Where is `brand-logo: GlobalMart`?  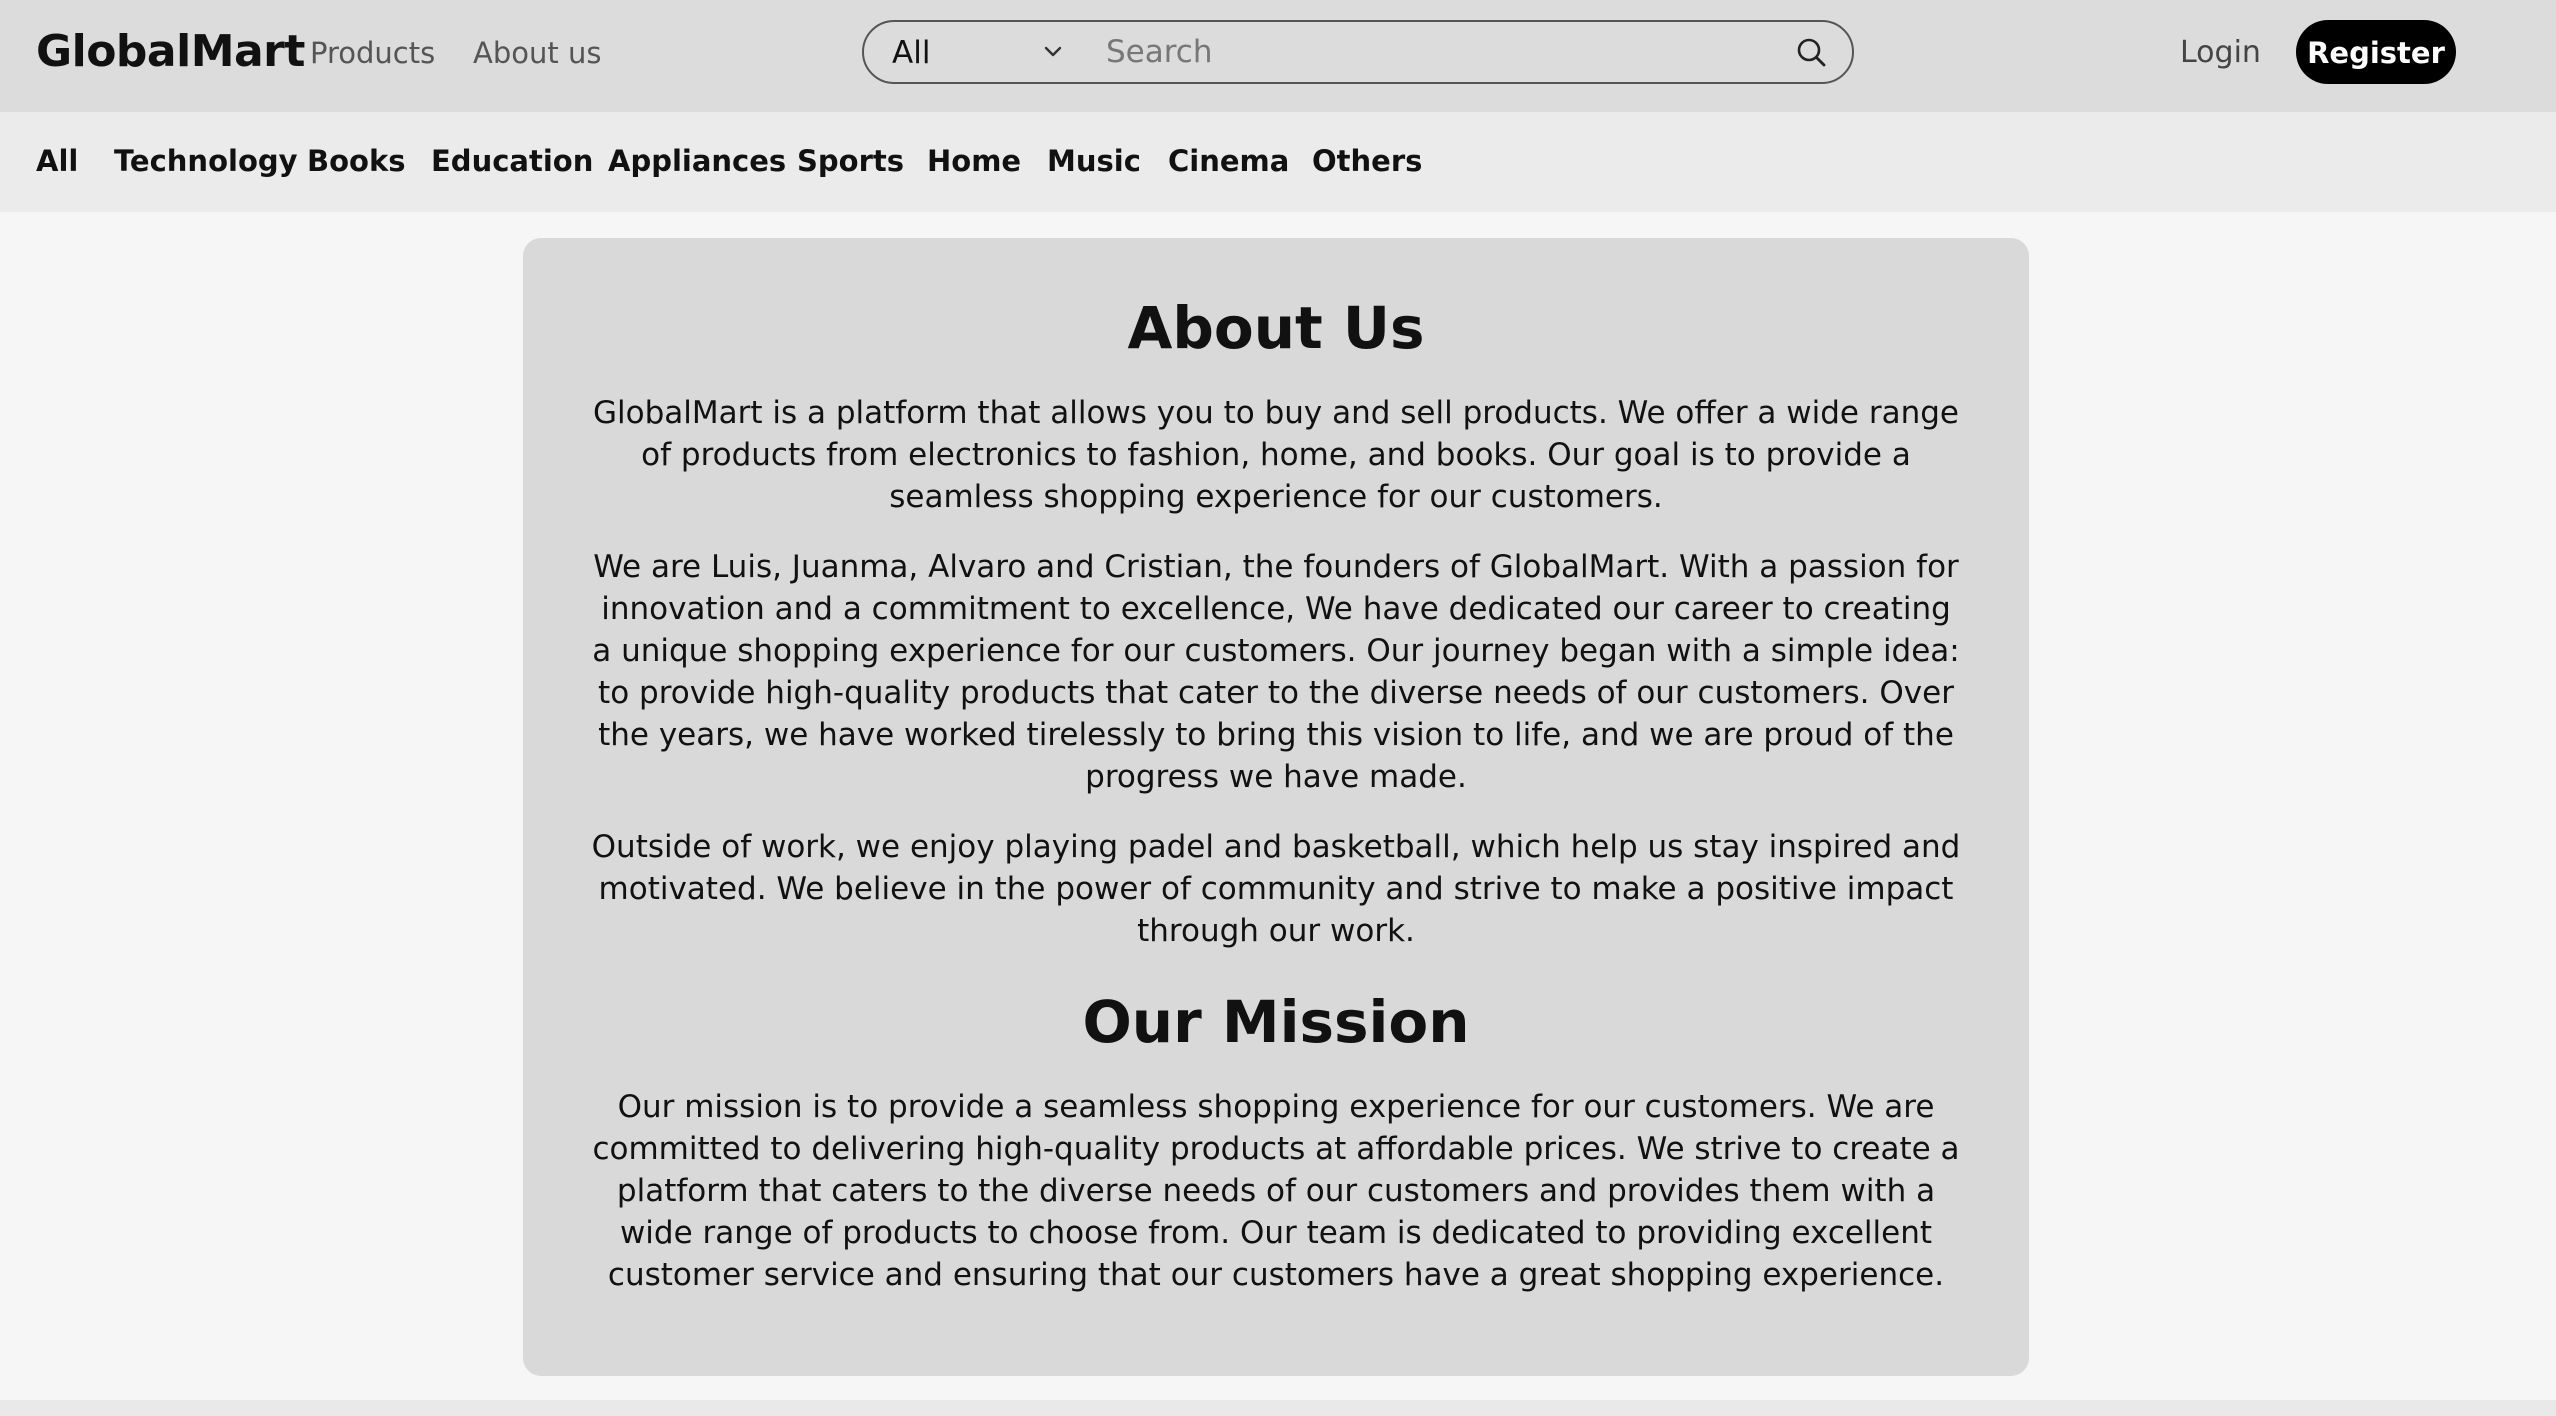
brand-logo: GlobalMart is located at coordinates (170, 51).